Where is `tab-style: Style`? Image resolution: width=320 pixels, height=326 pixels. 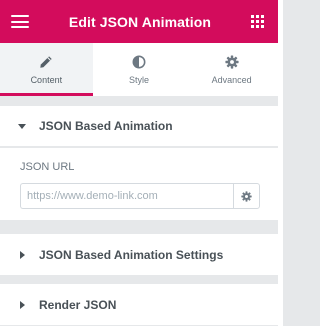 tab-style: Style is located at coordinates (139, 69).